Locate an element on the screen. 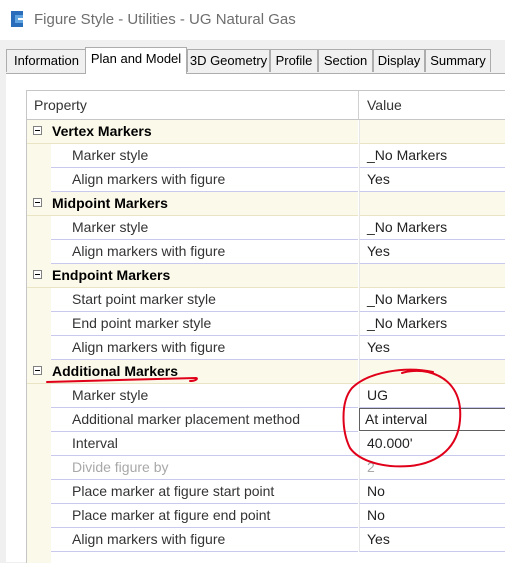 The height and width of the screenshot is (563, 505). tab-profile: Profile is located at coordinates (294, 60).